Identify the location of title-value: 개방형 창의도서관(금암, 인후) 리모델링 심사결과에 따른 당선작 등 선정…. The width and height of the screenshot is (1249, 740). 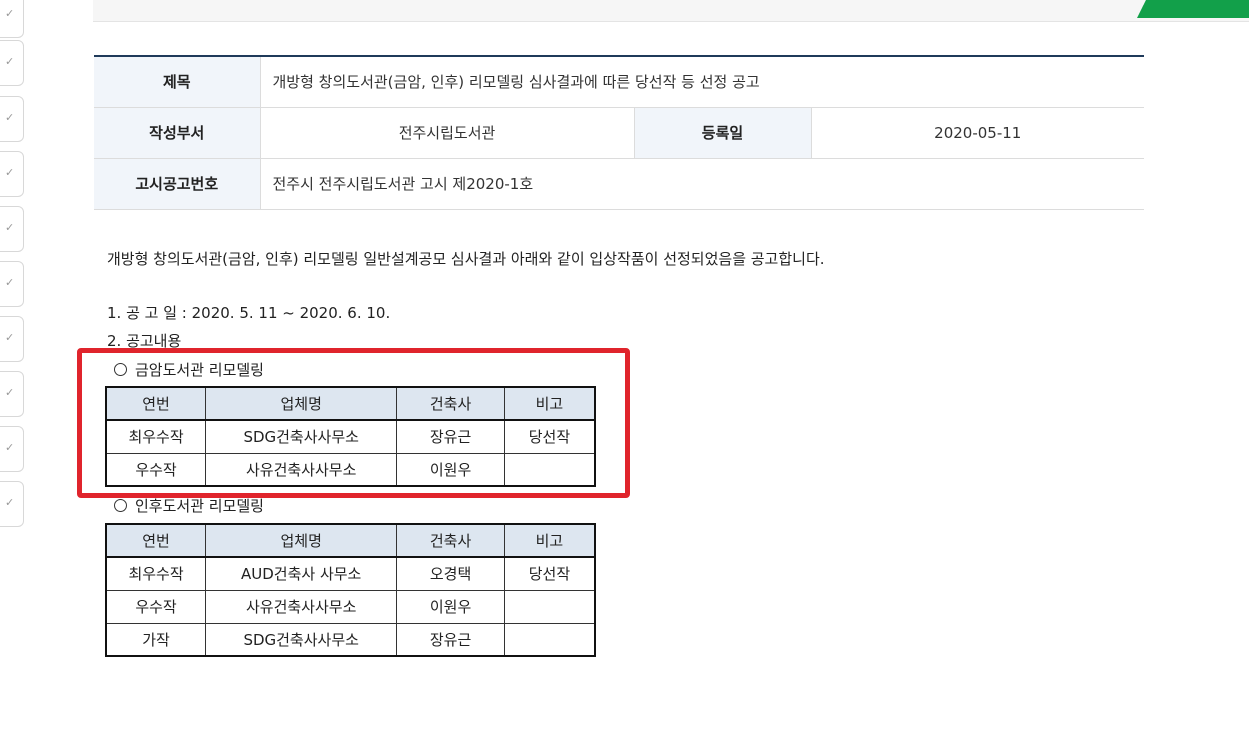
(702, 82).